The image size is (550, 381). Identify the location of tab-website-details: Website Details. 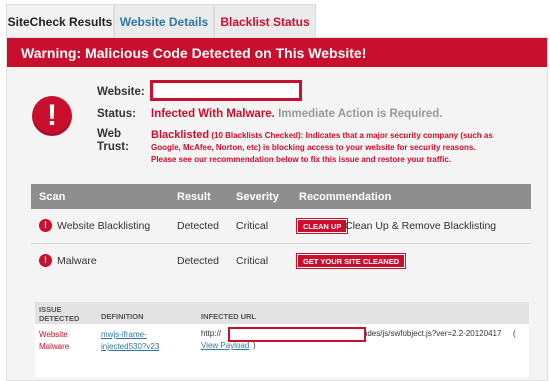
(164, 21).